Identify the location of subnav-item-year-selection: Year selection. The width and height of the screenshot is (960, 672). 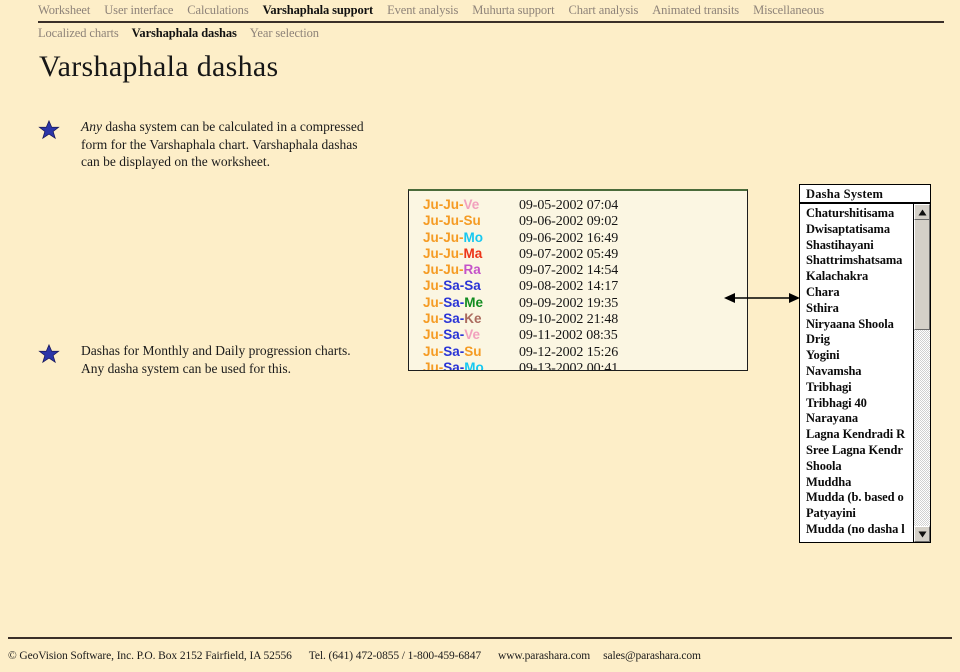
(284, 33).